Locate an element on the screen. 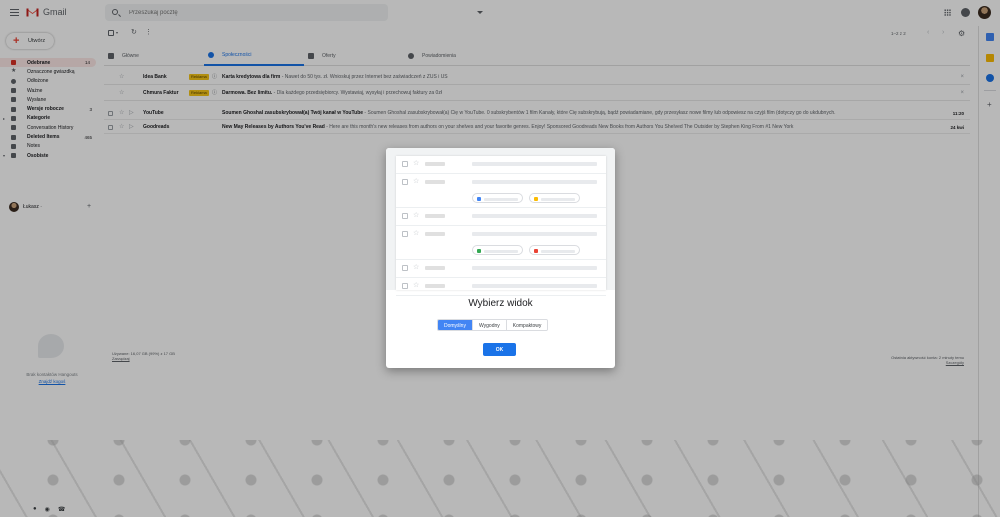 This screenshot has height=517, width=1000. density-options: Domyślny Wygodny Kompaktowy is located at coordinates (493, 325).